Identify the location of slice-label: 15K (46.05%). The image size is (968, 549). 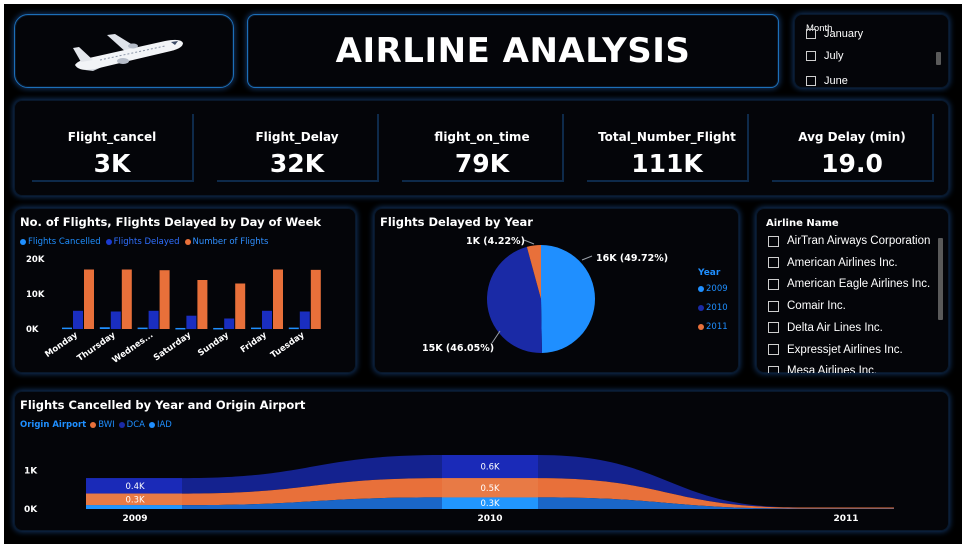
(458, 348).